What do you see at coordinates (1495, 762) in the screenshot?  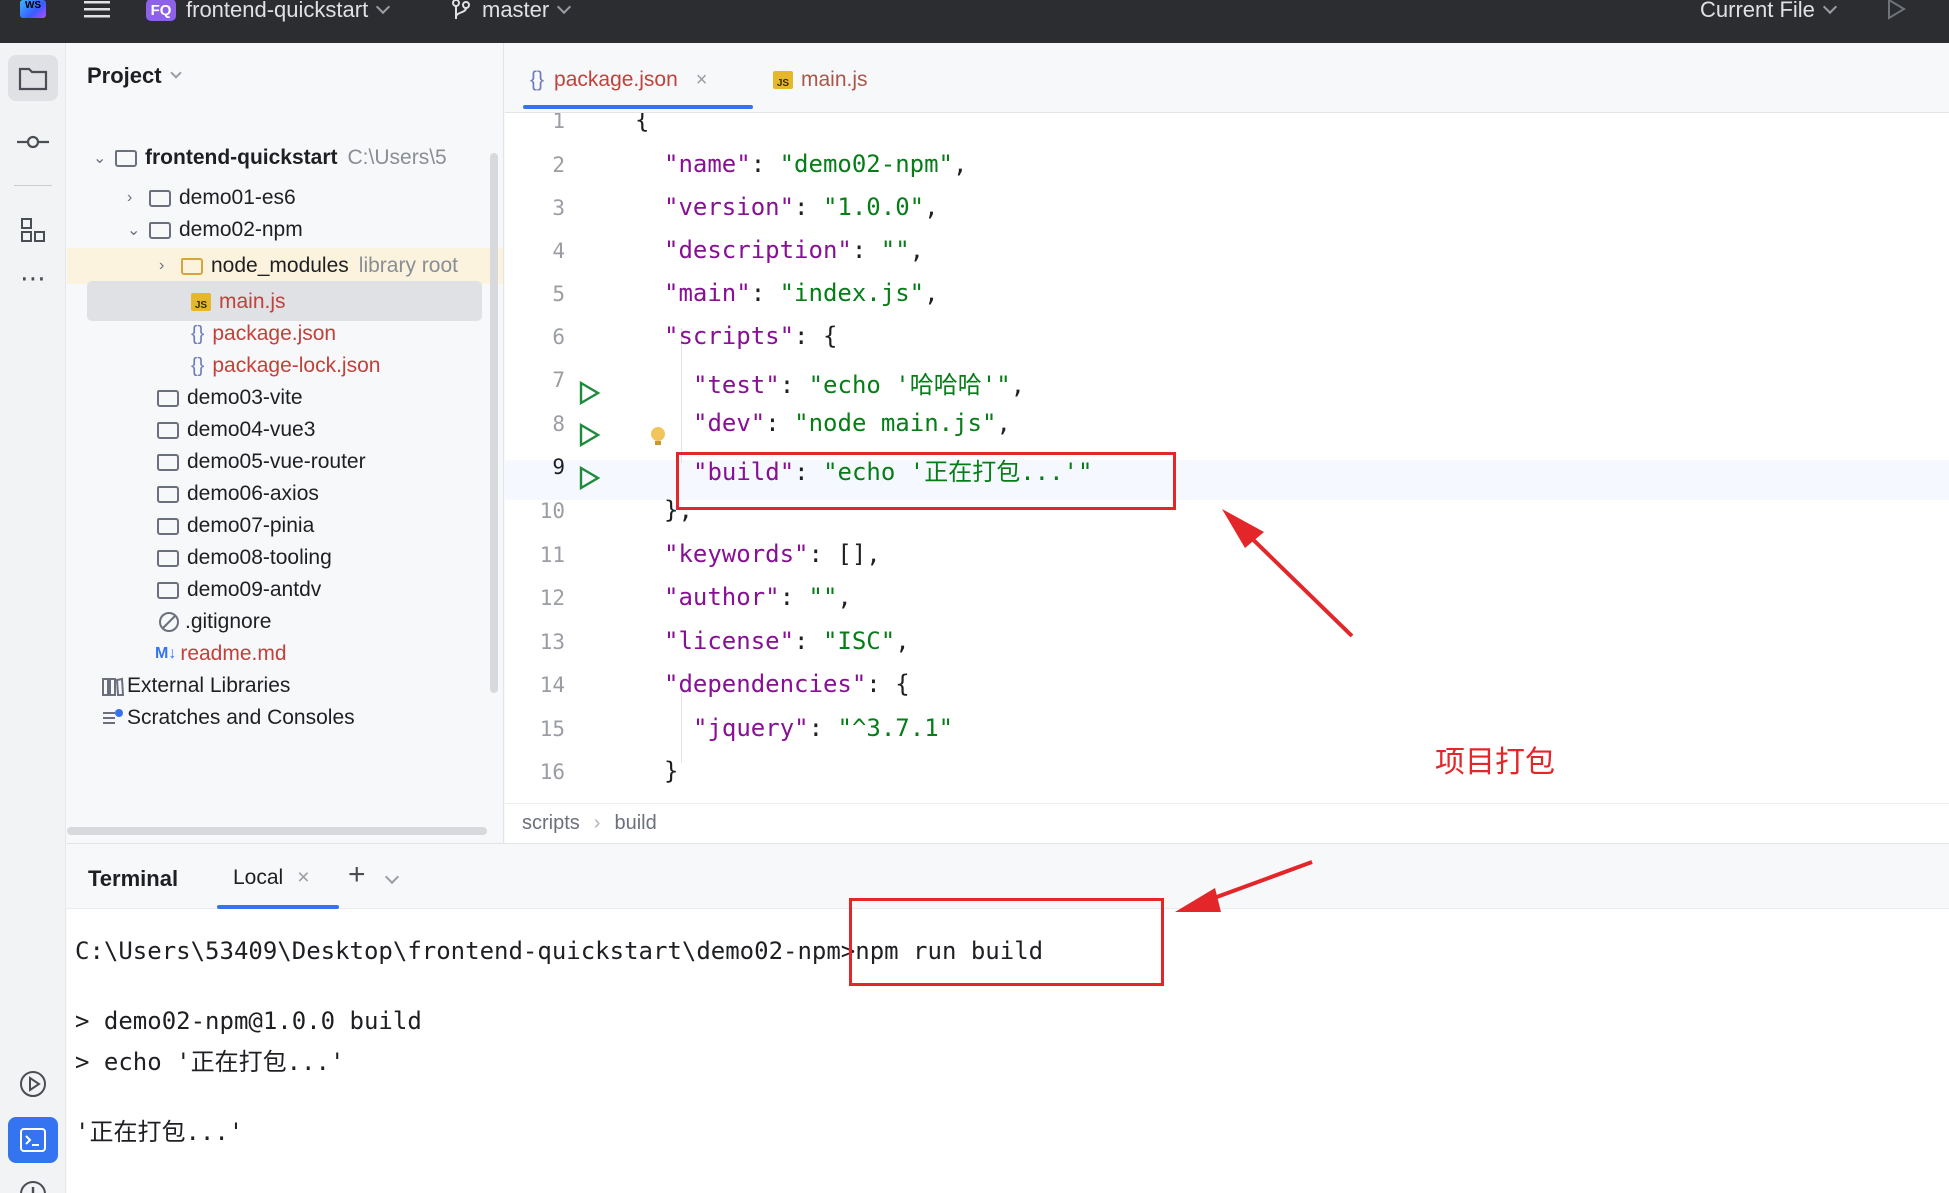 I see `annotation-note: 项目打包` at bounding box center [1495, 762].